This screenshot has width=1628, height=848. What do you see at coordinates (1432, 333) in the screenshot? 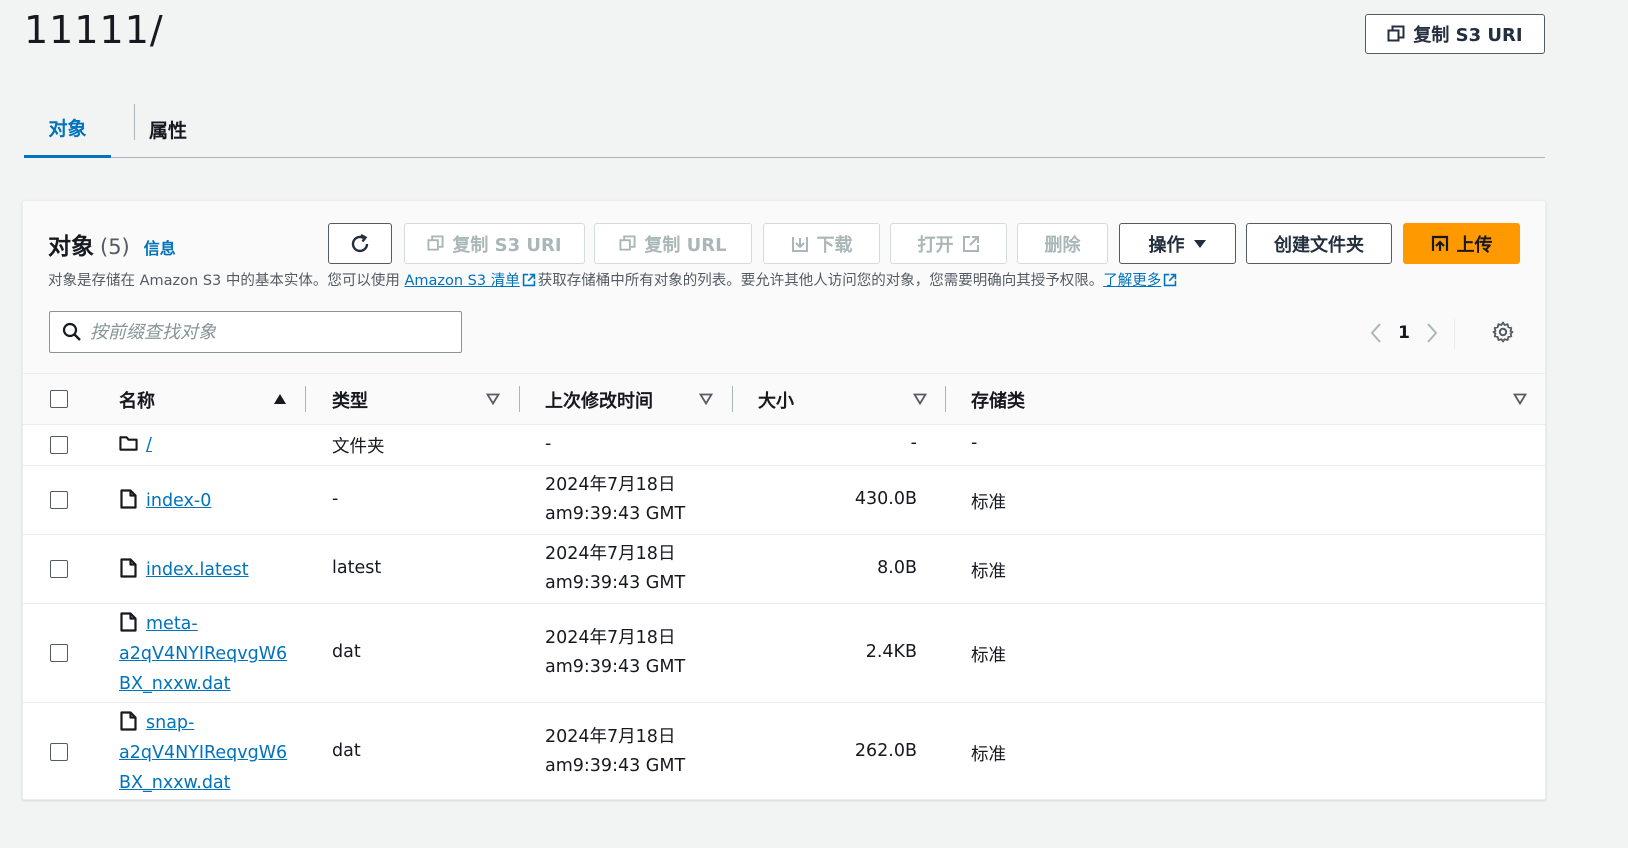
I see `chevron-right-icon` at bounding box center [1432, 333].